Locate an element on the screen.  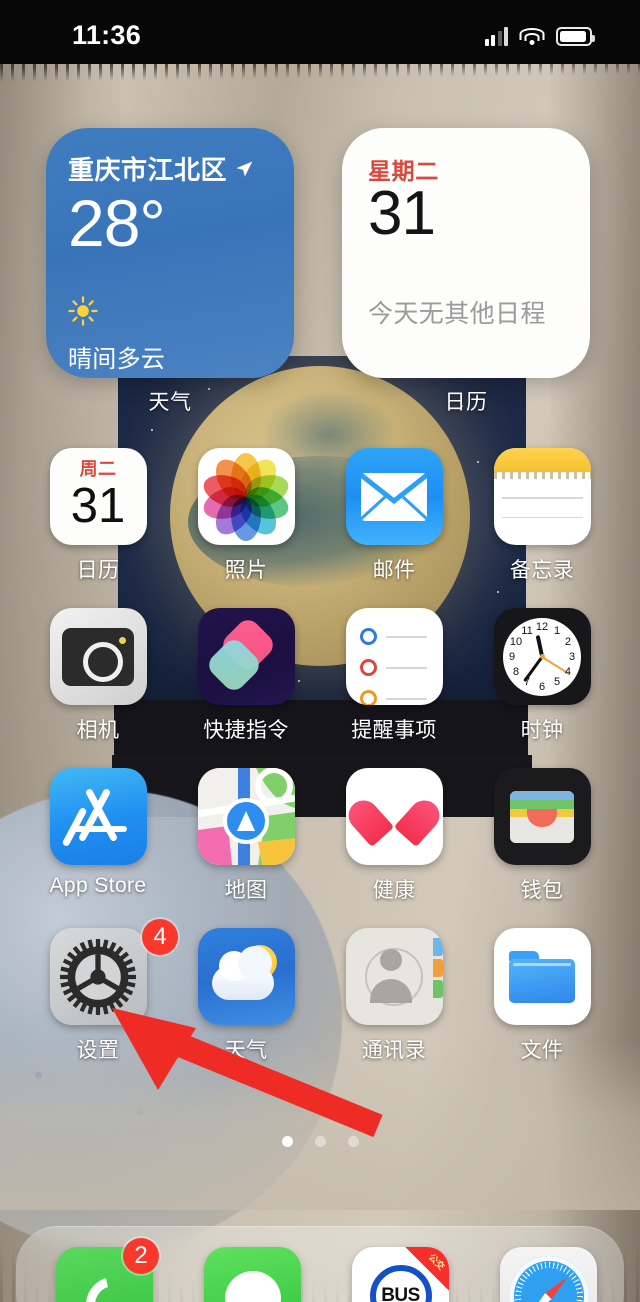
app-icon-notes: 备忘录 is located at coordinates (542, 516).